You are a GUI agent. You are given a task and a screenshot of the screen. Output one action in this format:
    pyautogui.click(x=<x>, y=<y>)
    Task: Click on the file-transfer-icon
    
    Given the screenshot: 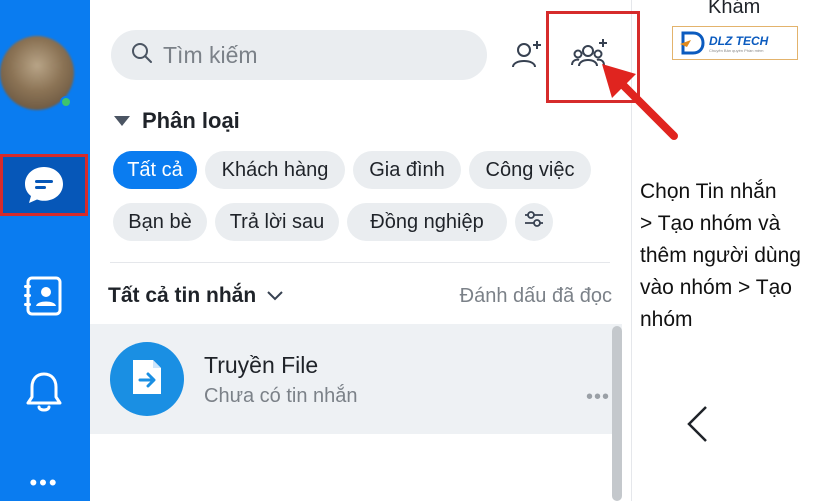 What is the action you would take?
    pyautogui.click(x=147, y=379)
    